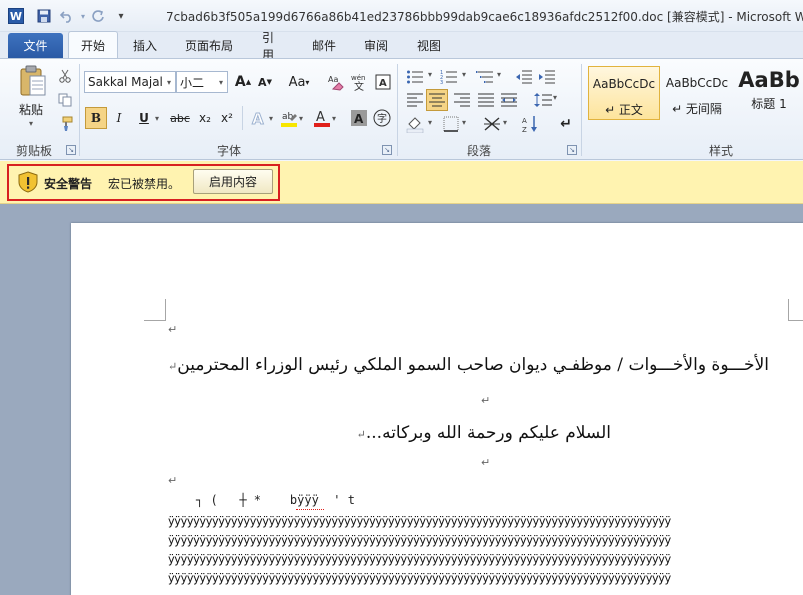 The image size is (803, 595). Describe the element at coordinates (499, 74) in the screenshot. I see `multilevel-dropdown-icon: ▾` at that location.